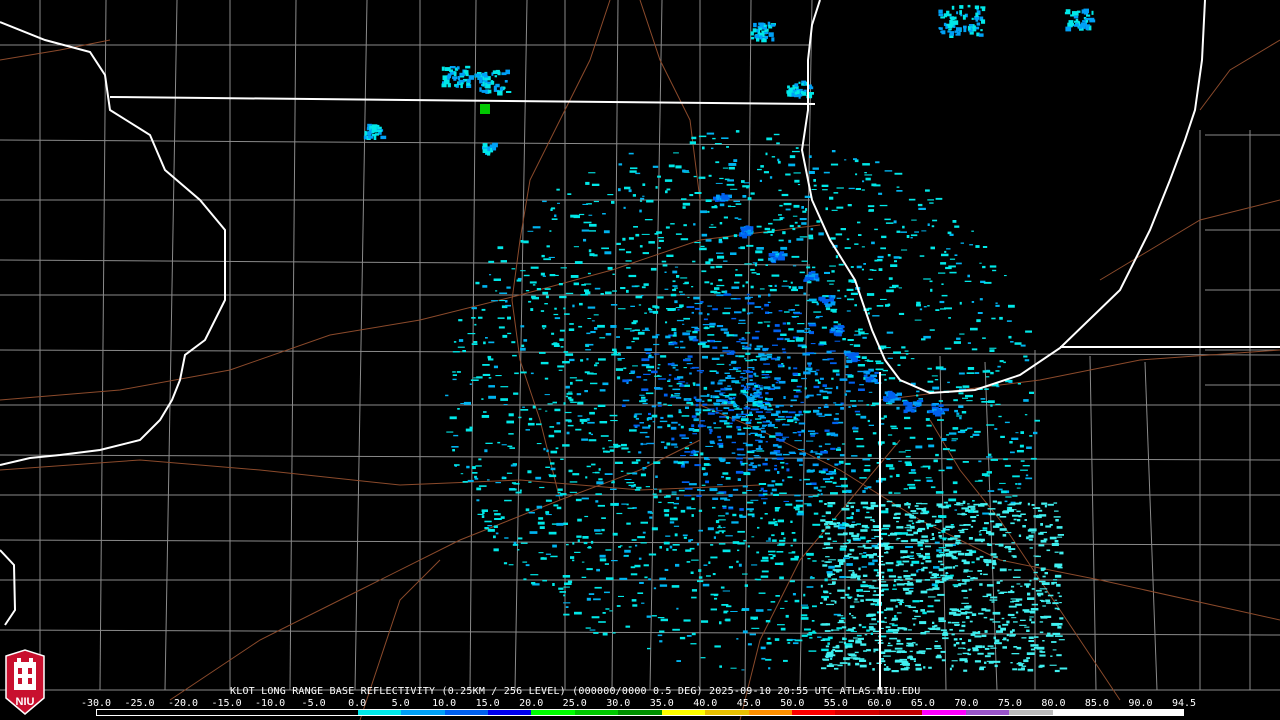  Describe the element at coordinates (705, 703) in the screenshot. I see `colorbar-tick-label: 40.0` at that location.